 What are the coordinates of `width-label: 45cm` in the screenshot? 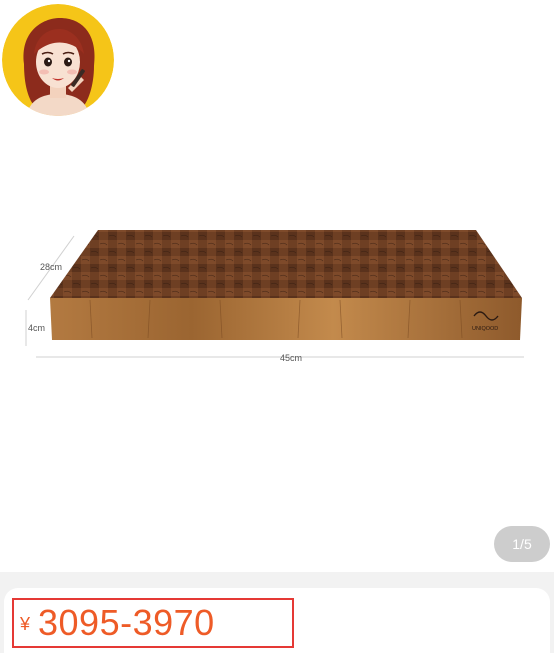 It's located at (291, 358).